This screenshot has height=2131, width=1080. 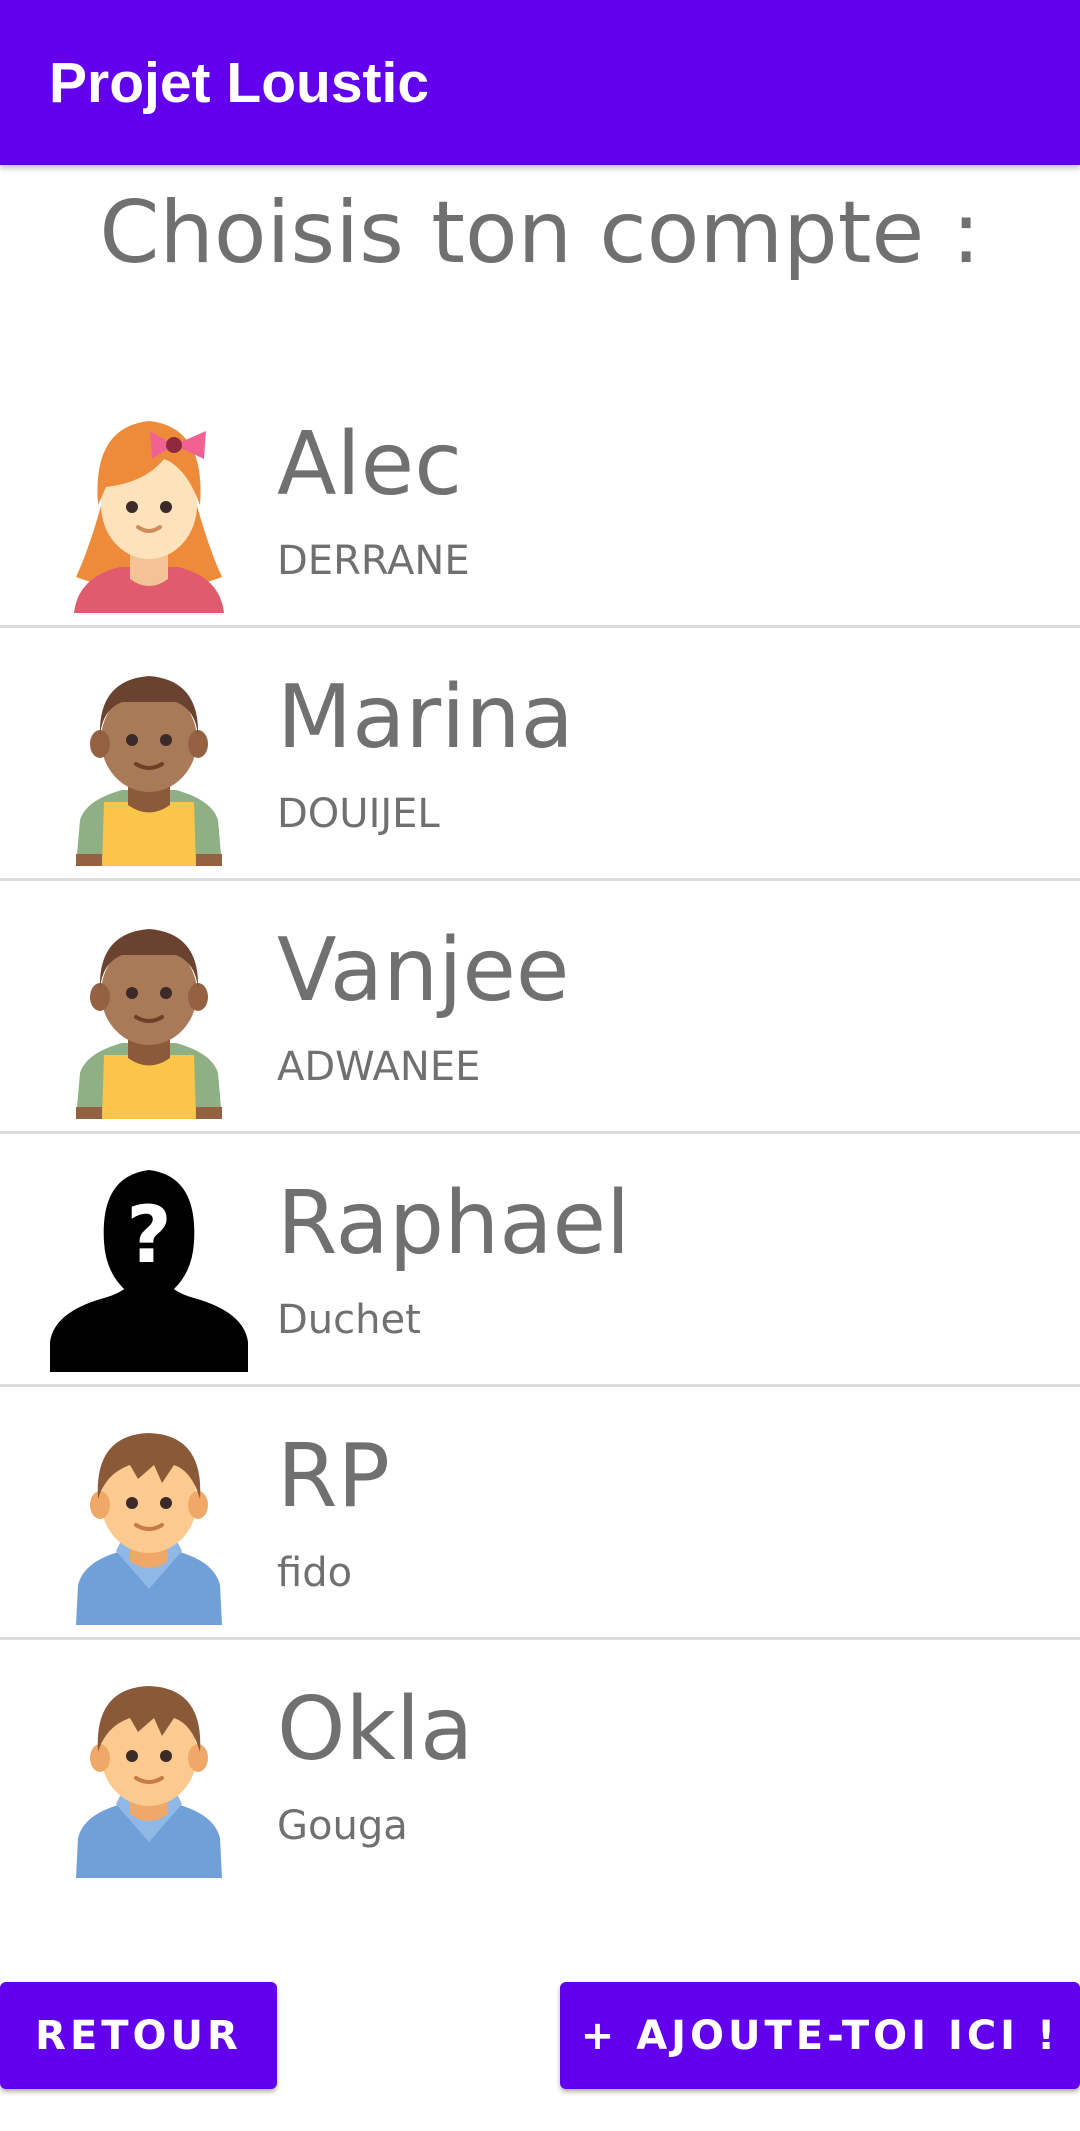 What do you see at coordinates (138, 2035) in the screenshot?
I see `back-button: RETOUR` at bounding box center [138, 2035].